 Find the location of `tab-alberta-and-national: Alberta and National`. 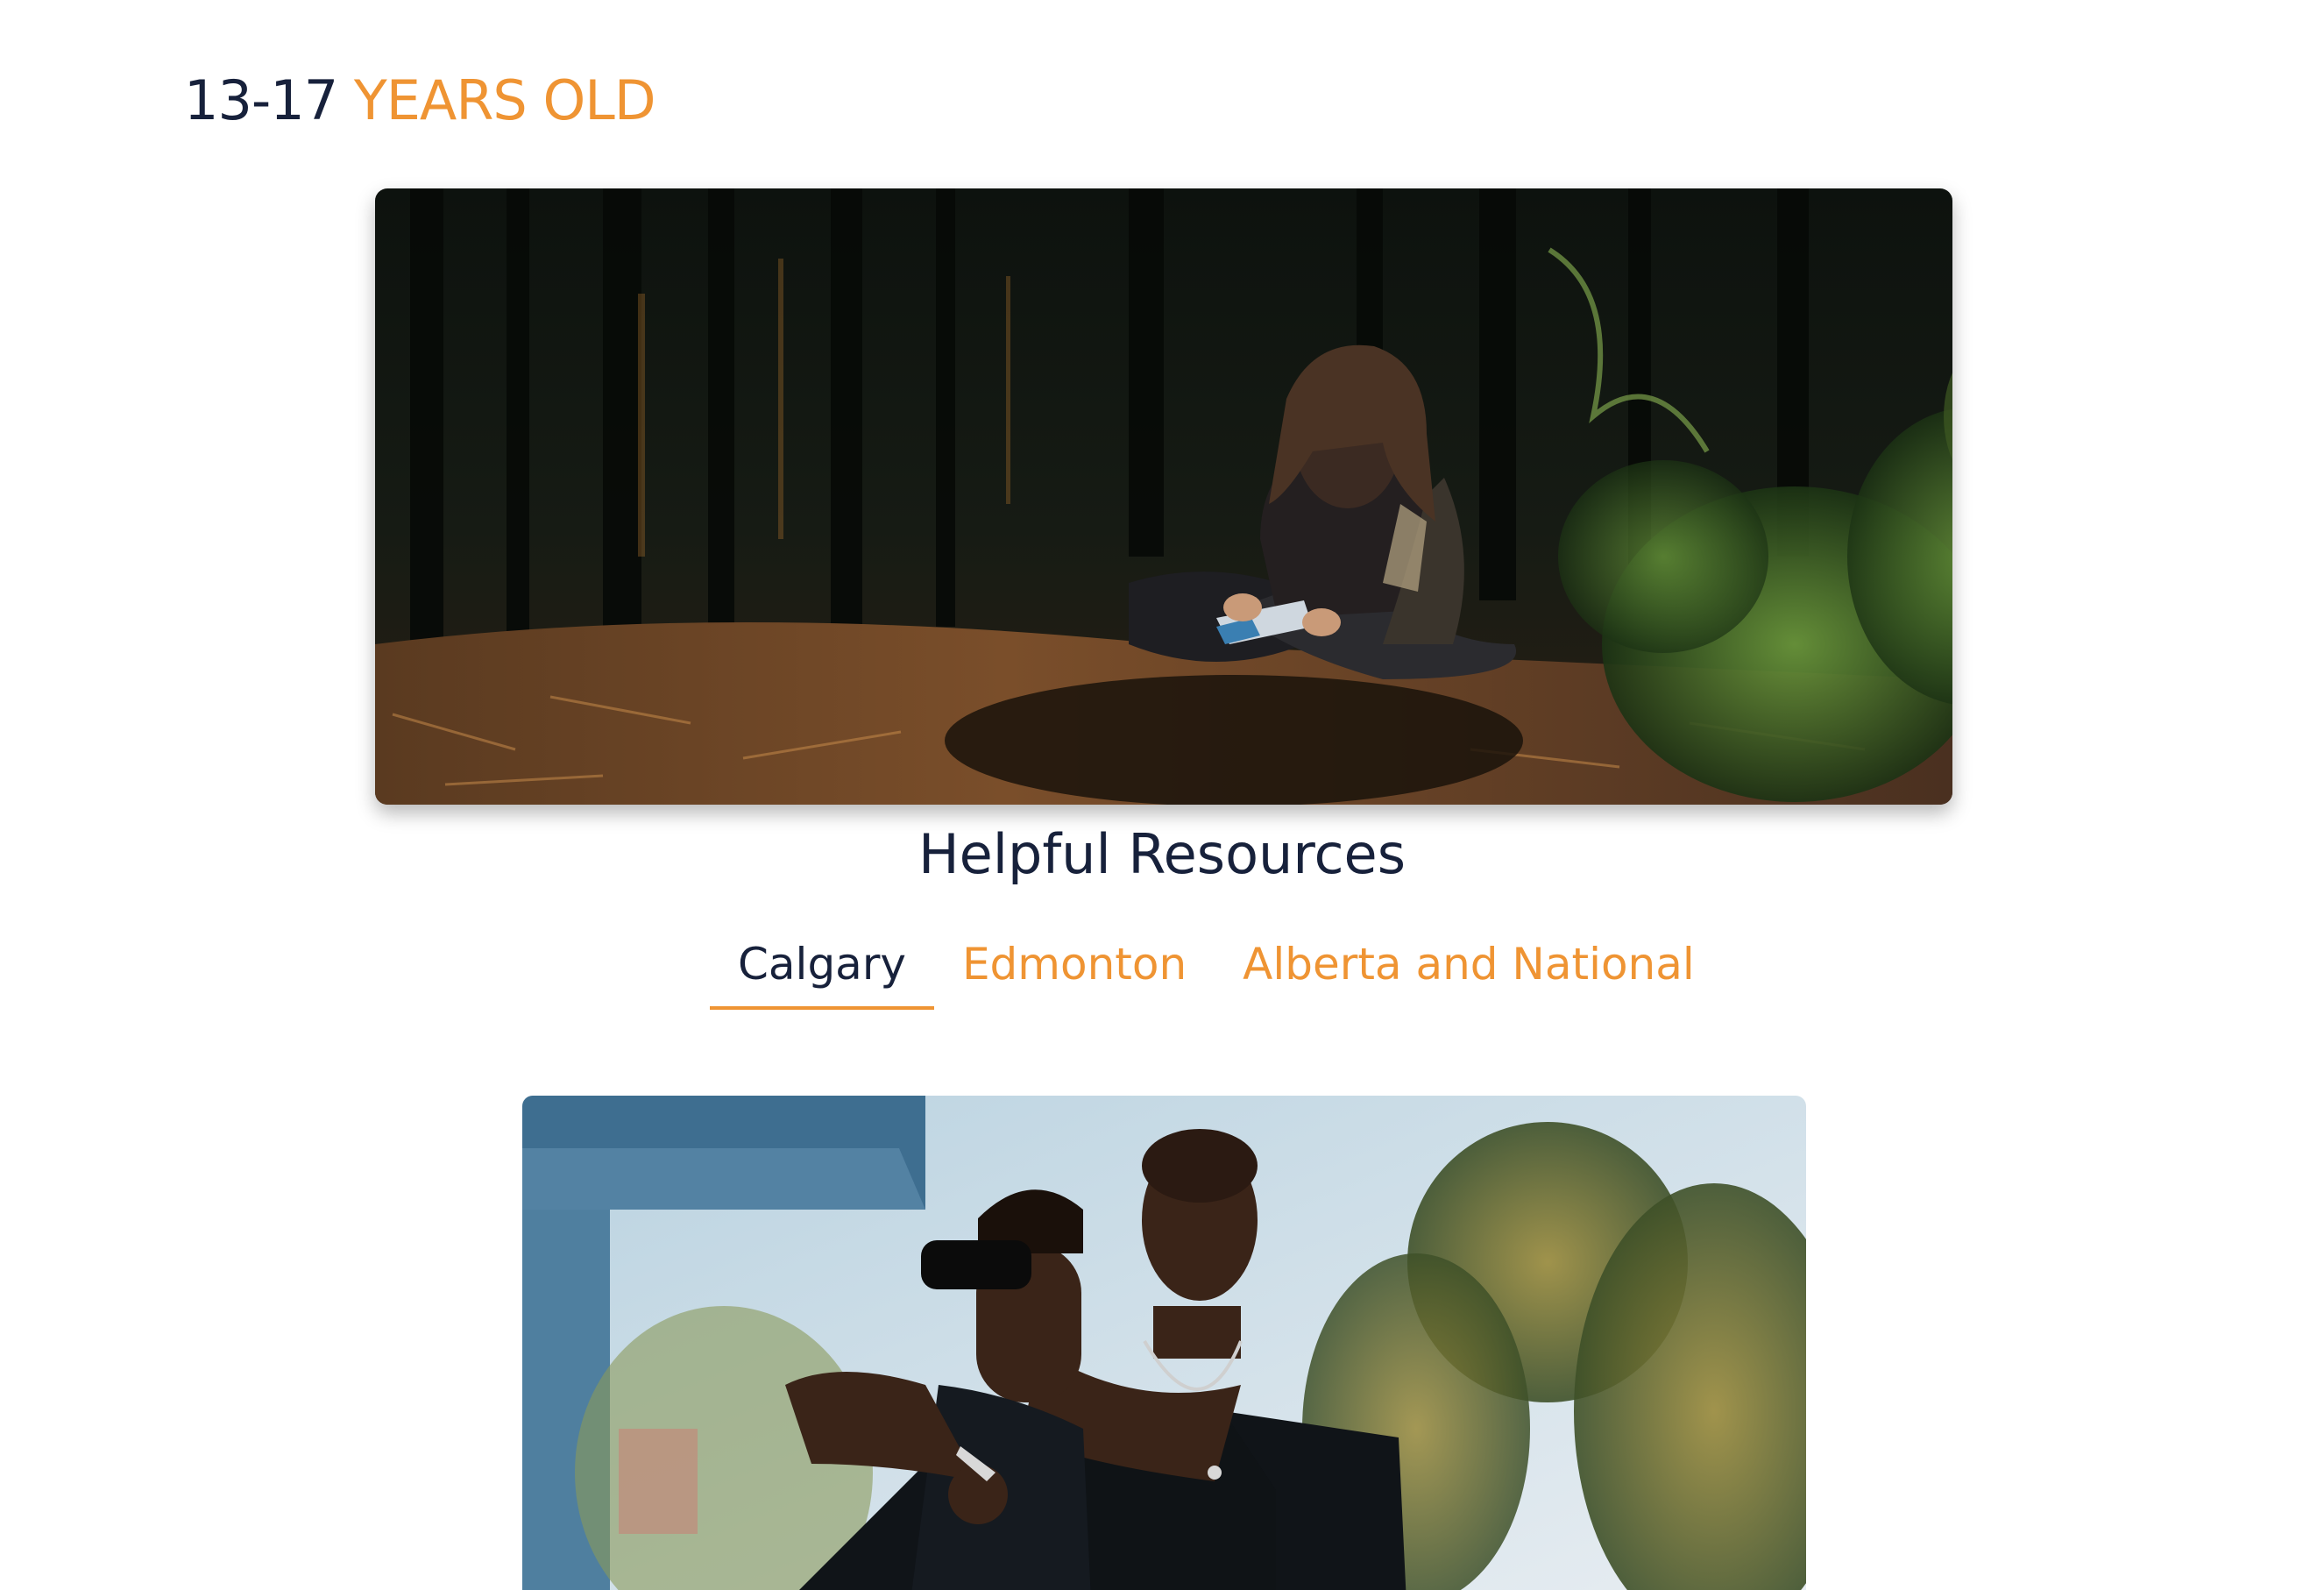

tab-alberta-and-national: Alberta and National is located at coordinates (1469, 964).